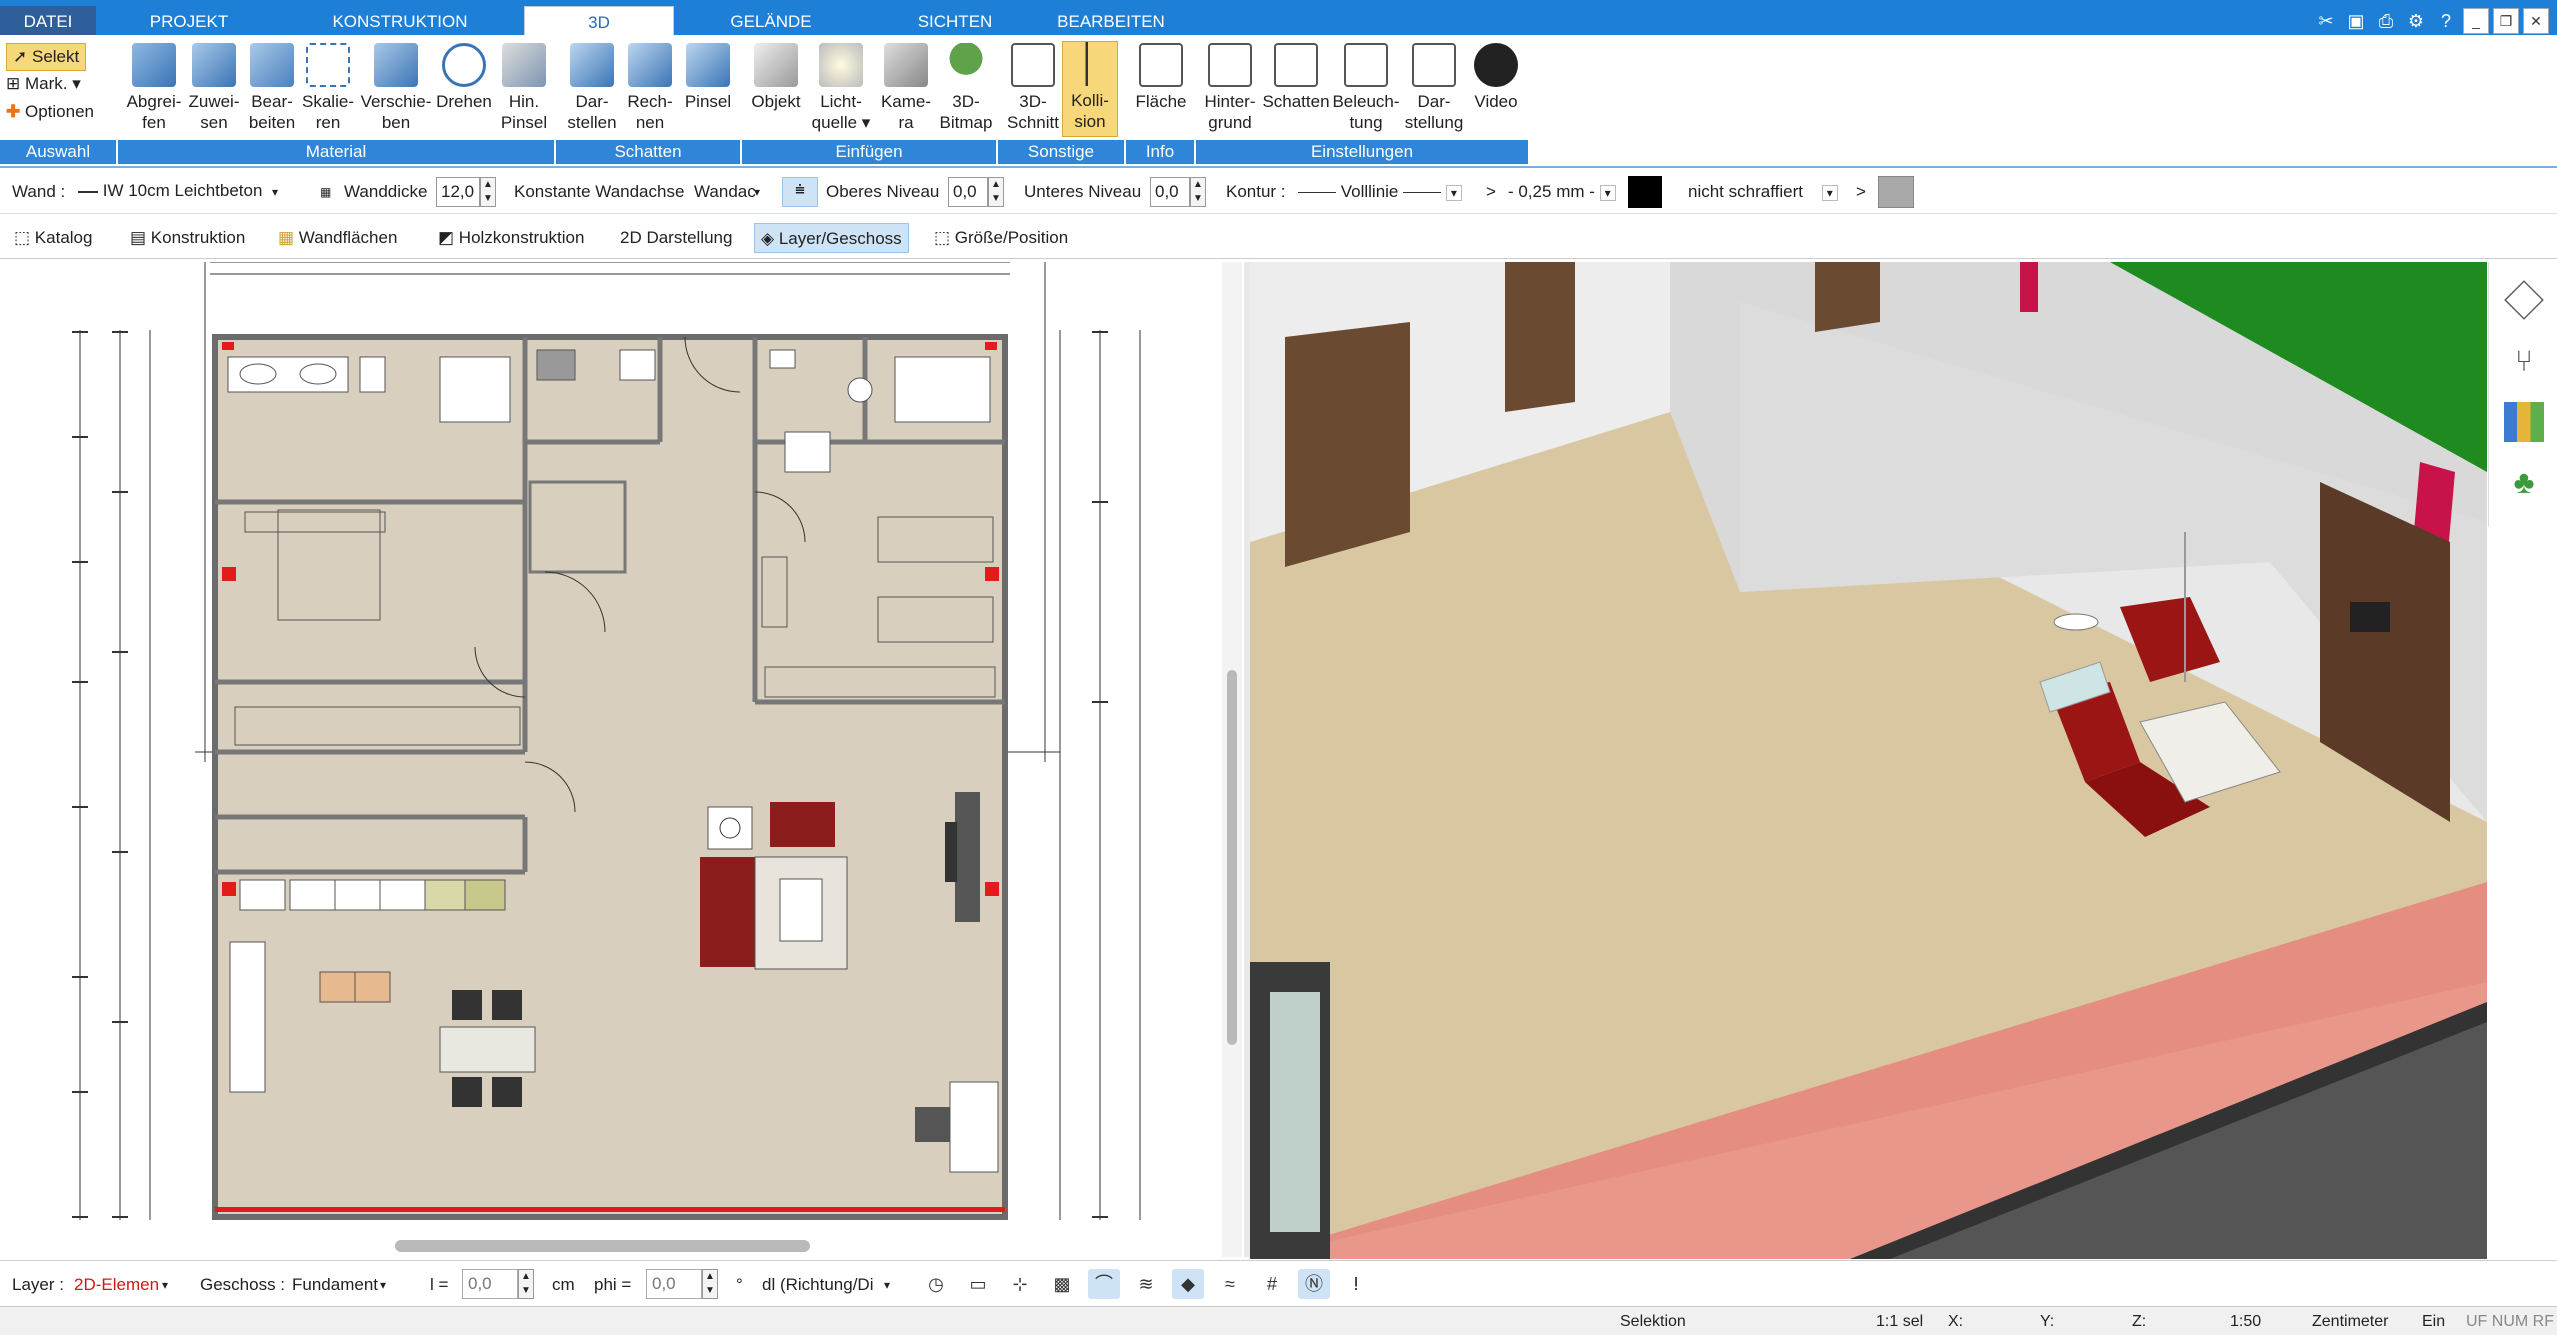 This screenshot has height=1335, width=2557. Describe the element at coordinates (214, 88) in the screenshot. I see `assign-button: Zuwei-sen` at that location.